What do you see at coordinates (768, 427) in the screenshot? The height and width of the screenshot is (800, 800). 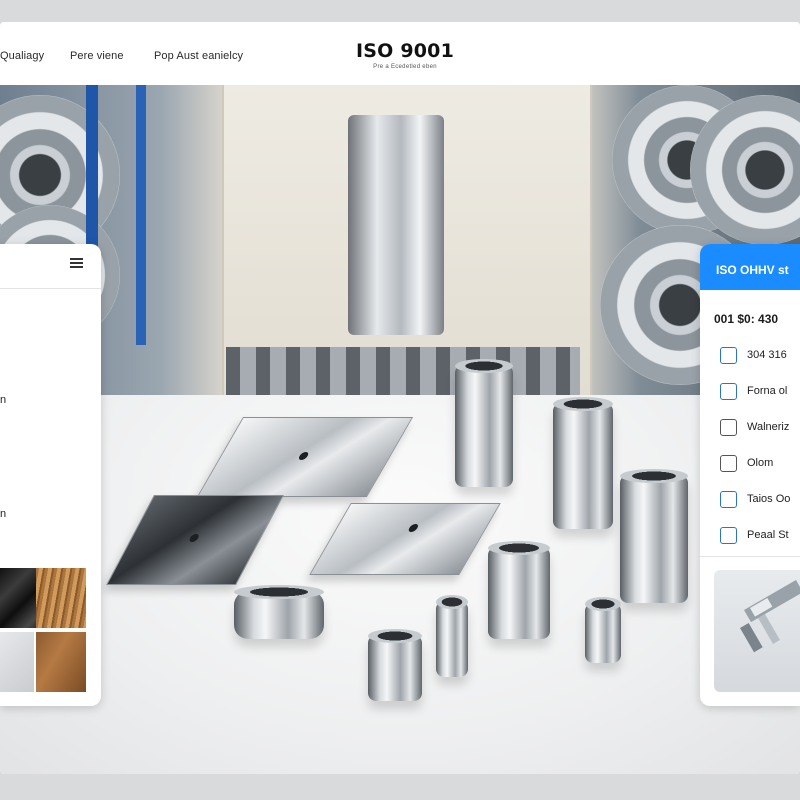 I see `filter-option-label: Walneriz` at bounding box center [768, 427].